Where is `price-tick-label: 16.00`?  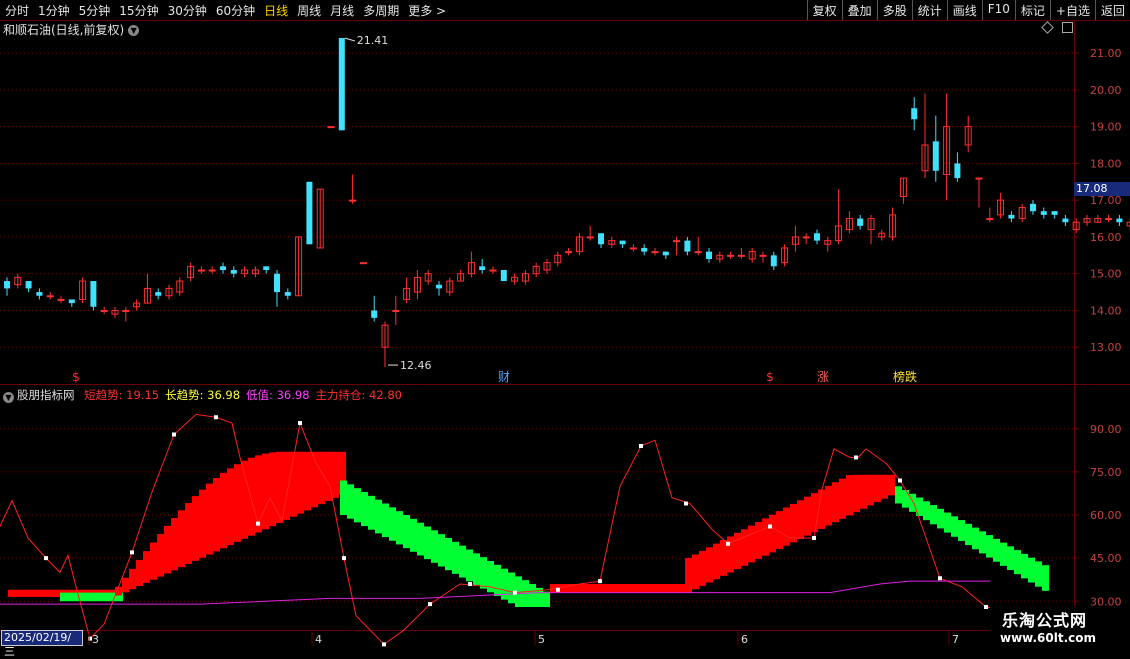 price-tick-label: 16.00 is located at coordinates (1106, 237).